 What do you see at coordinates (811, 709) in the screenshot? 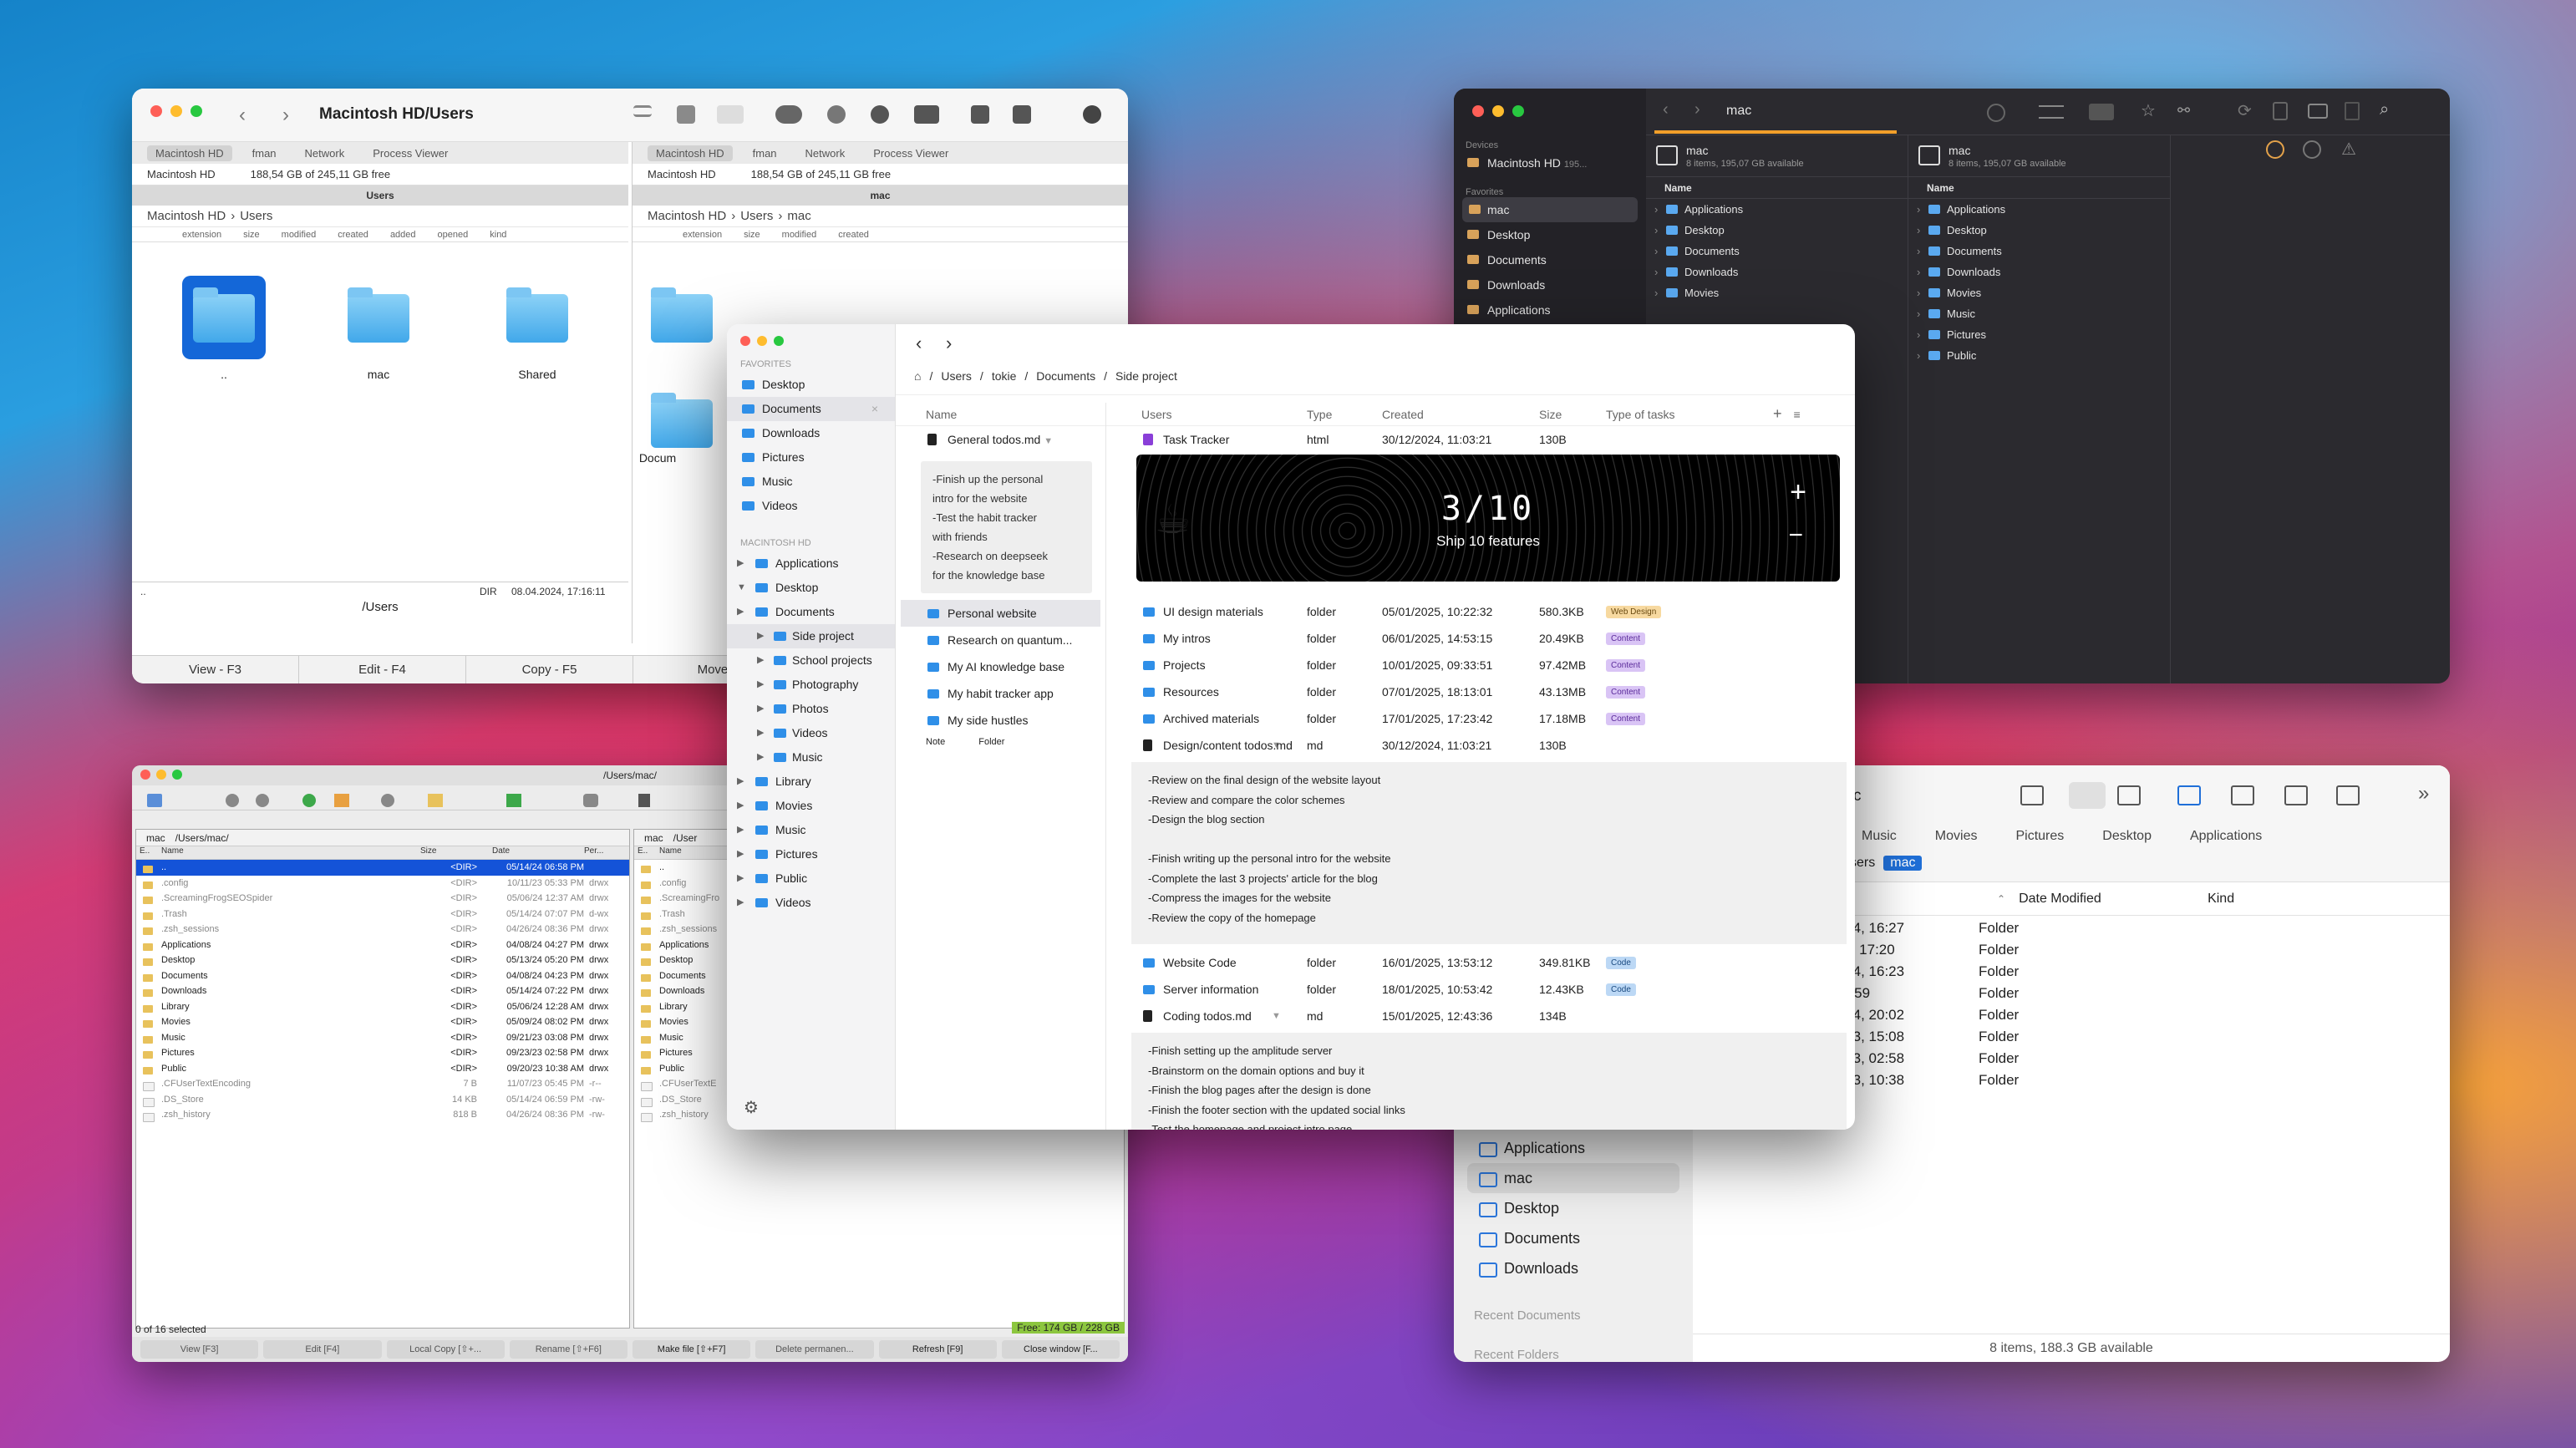
I see `tree-item: ▶ Photos` at bounding box center [811, 709].